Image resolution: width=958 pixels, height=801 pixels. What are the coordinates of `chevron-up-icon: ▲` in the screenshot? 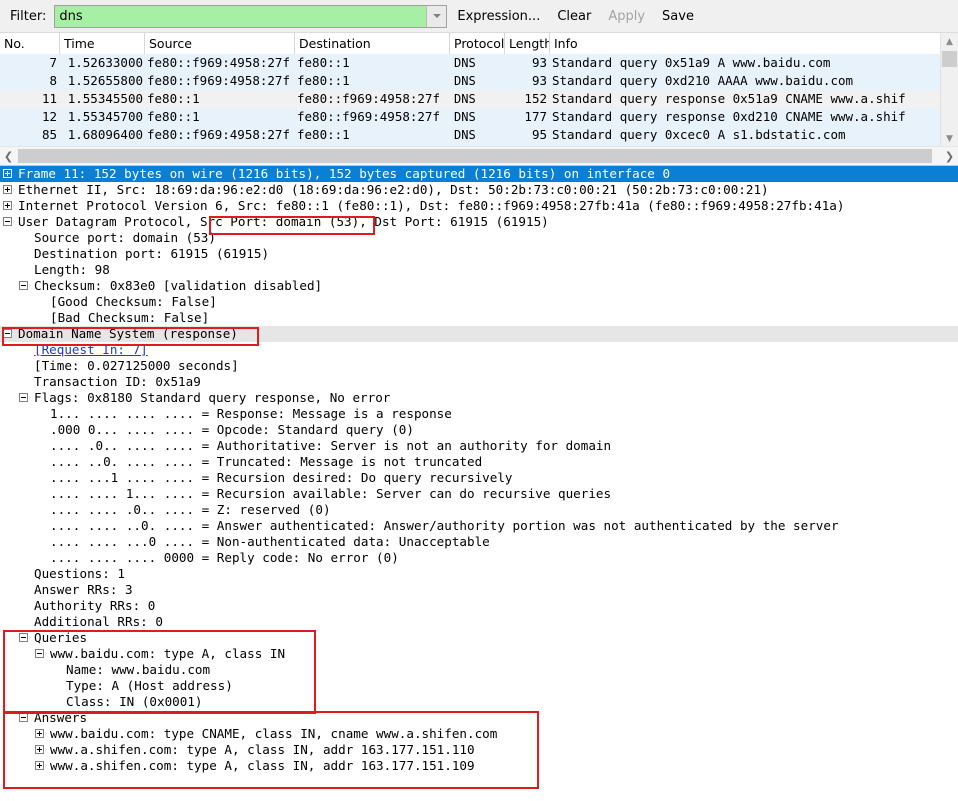 It's located at (949, 41).